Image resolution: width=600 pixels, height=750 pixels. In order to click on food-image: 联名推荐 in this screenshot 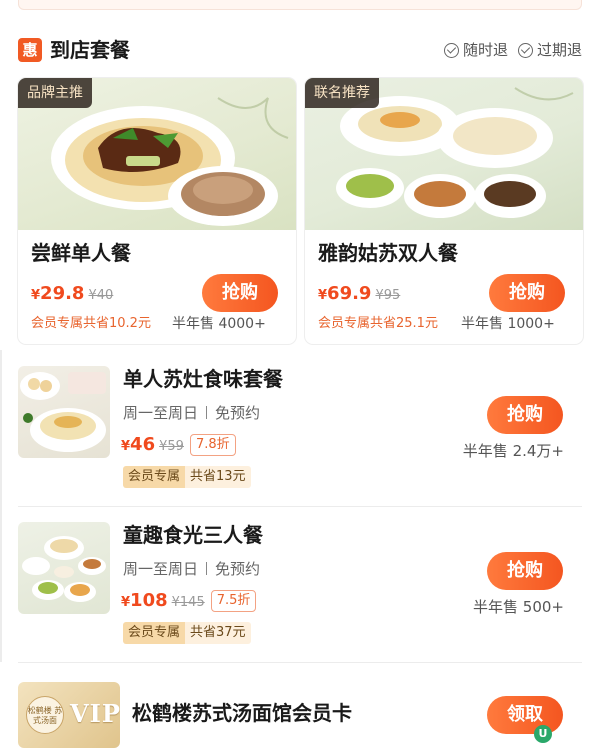, I will do `click(444, 154)`.